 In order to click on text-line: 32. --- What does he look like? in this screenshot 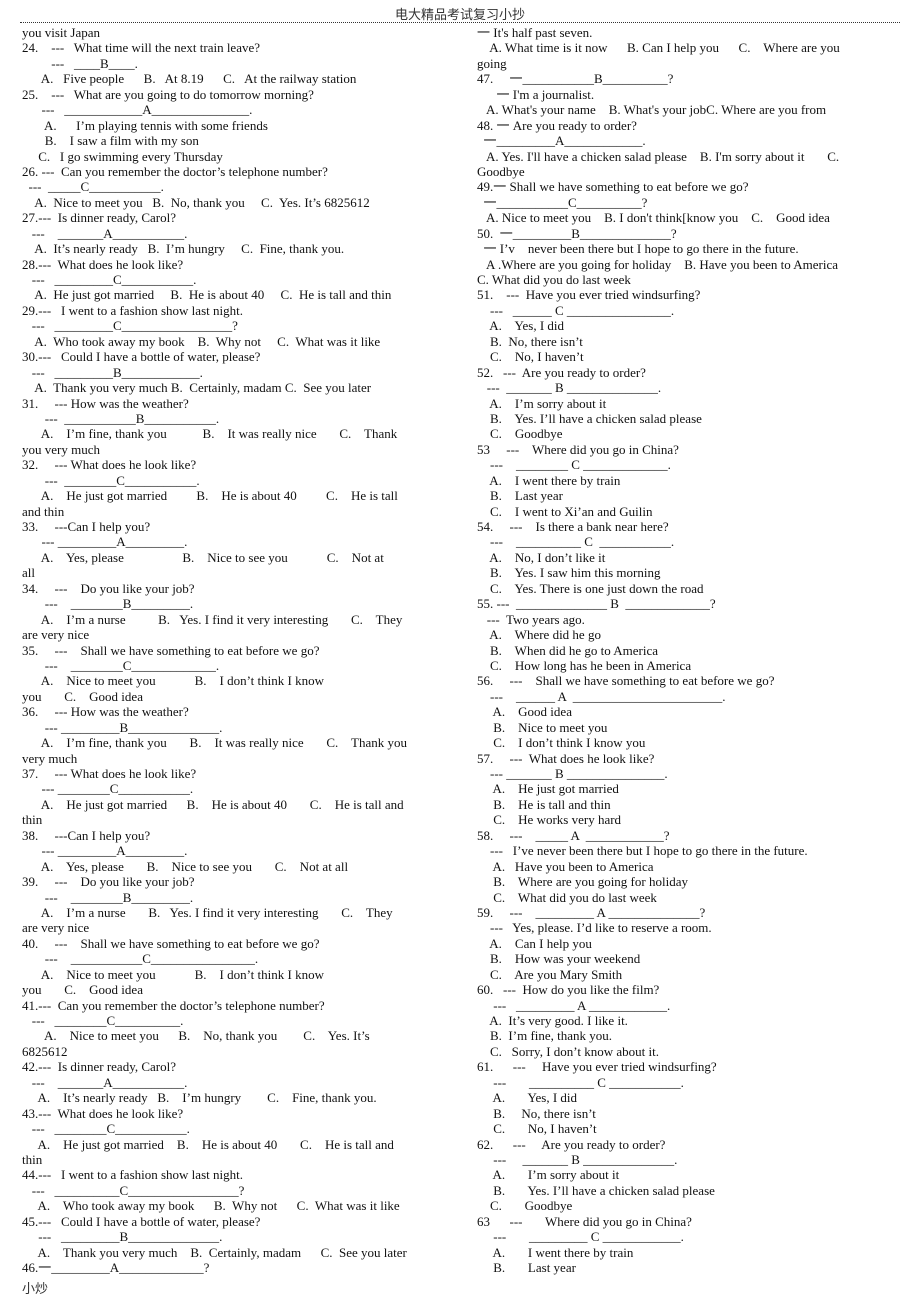, I will do `click(109, 465)`.